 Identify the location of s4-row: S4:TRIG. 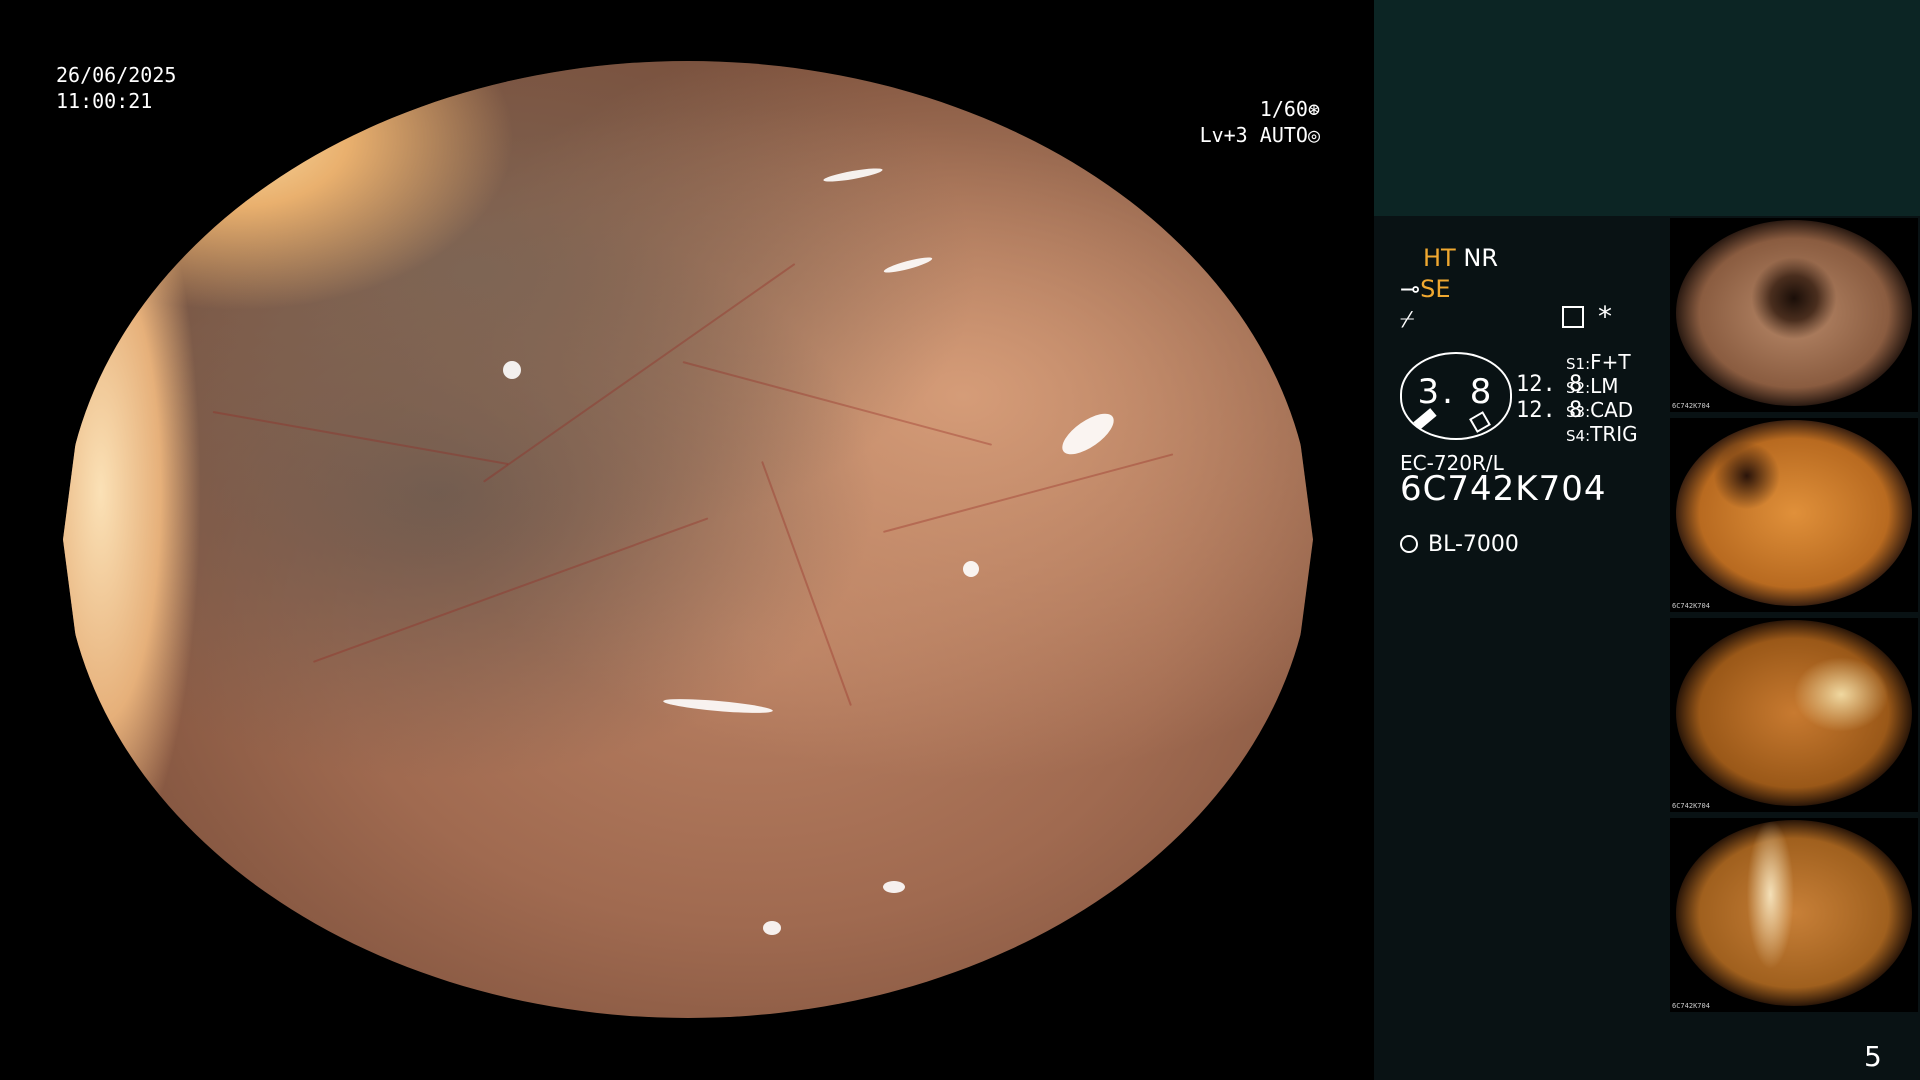
(1602, 435).